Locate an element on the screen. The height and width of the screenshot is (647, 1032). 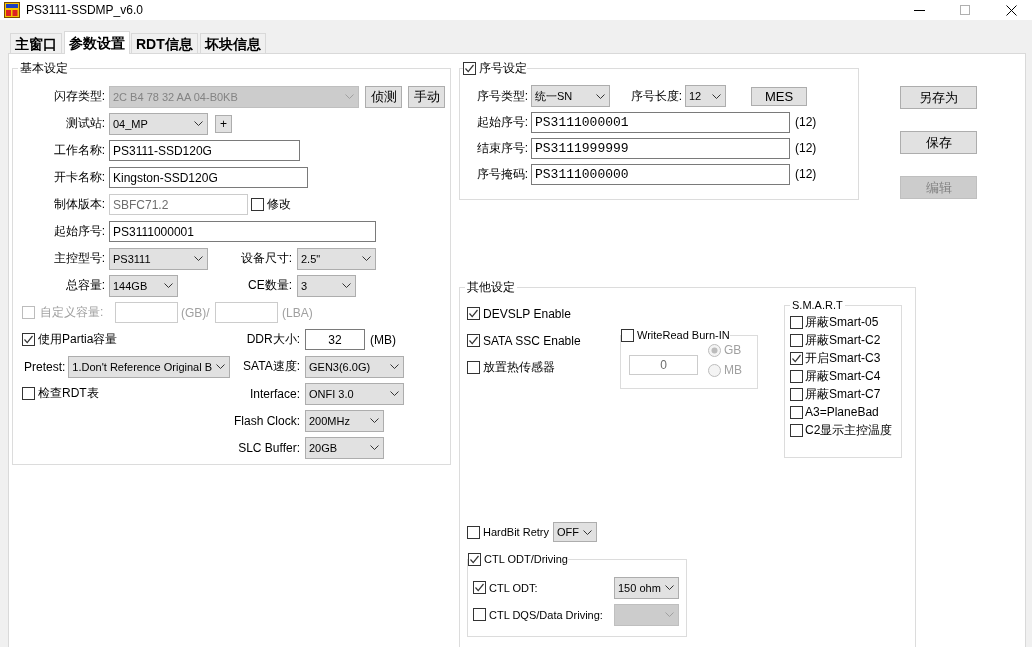
tab: 主窗口 is located at coordinates (36, 43).